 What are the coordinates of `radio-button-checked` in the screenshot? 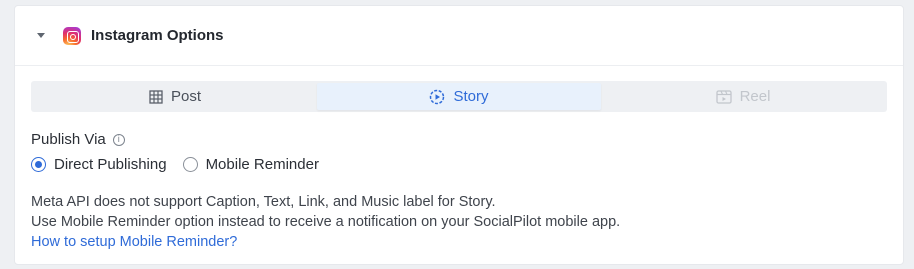 It's located at (38, 164).